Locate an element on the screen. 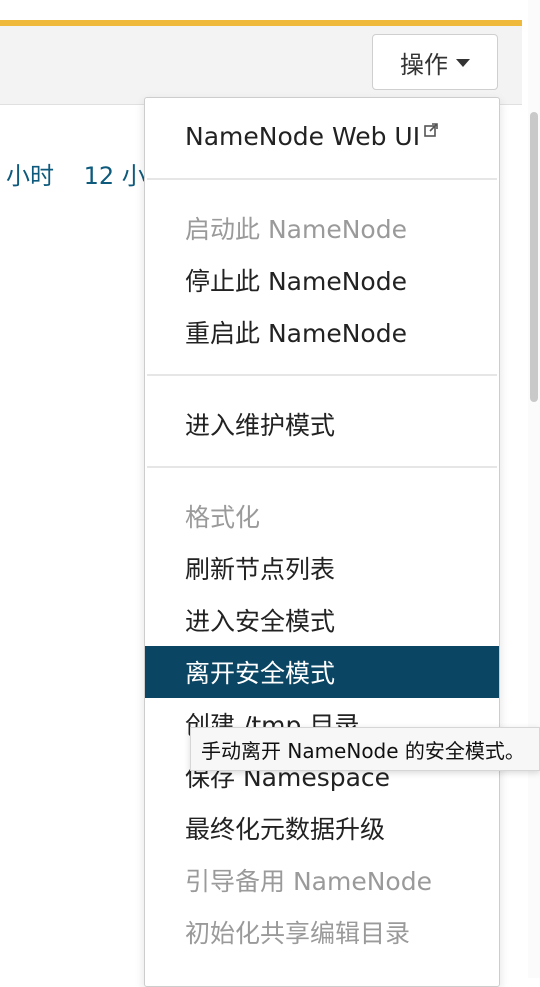 The height and width of the screenshot is (987, 540). menu-item-enter-safe-mode: 进入安全模式 is located at coordinates (322, 620).